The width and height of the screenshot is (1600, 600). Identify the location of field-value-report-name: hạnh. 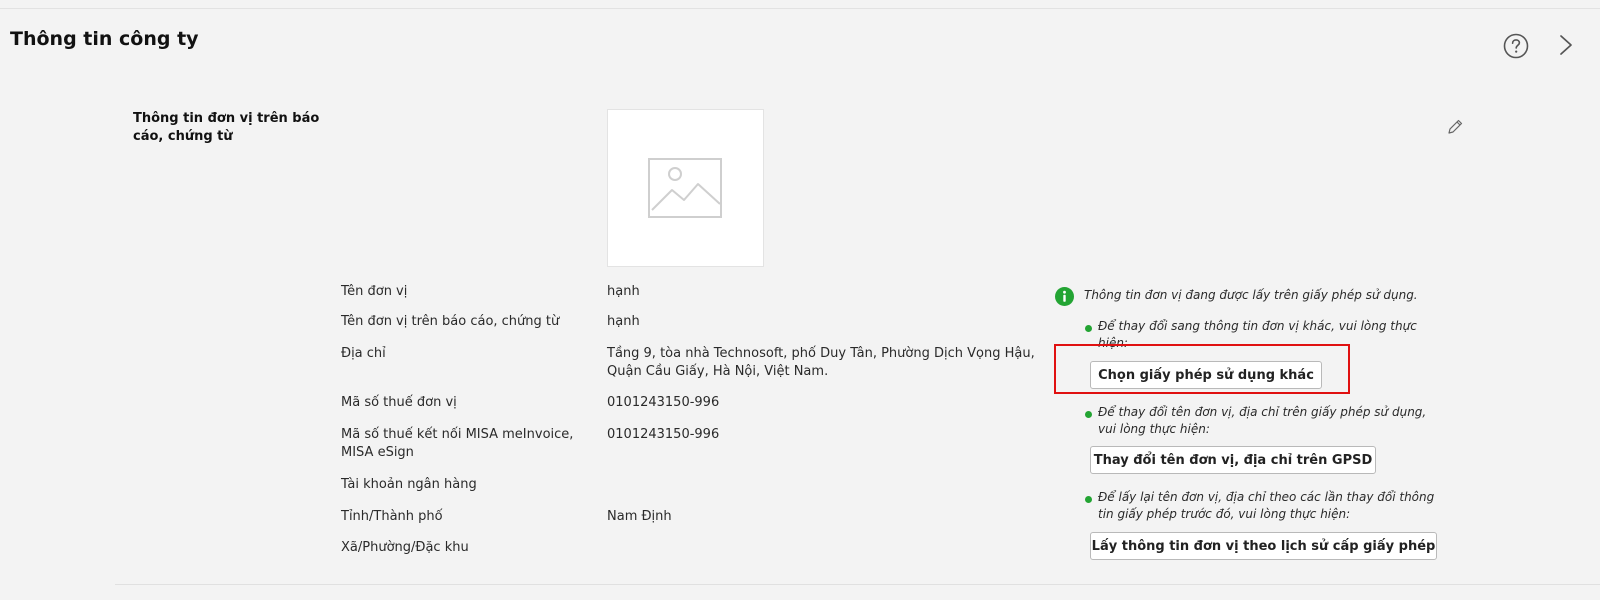
(623, 321).